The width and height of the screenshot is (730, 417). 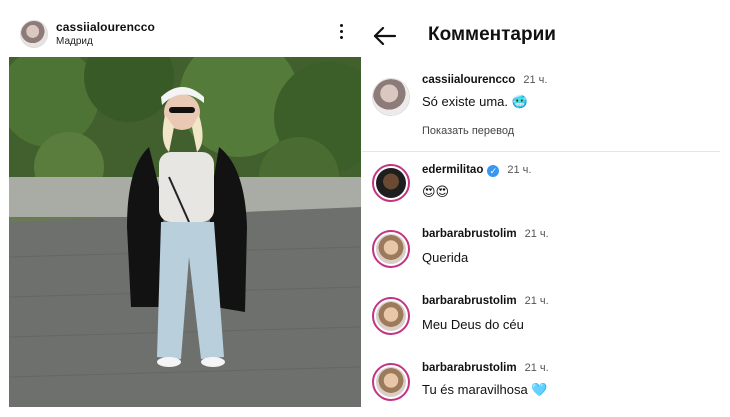 What do you see at coordinates (485, 389) in the screenshot?
I see `comment-text: Tu és maravilhosa 🩵` at bounding box center [485, 389].